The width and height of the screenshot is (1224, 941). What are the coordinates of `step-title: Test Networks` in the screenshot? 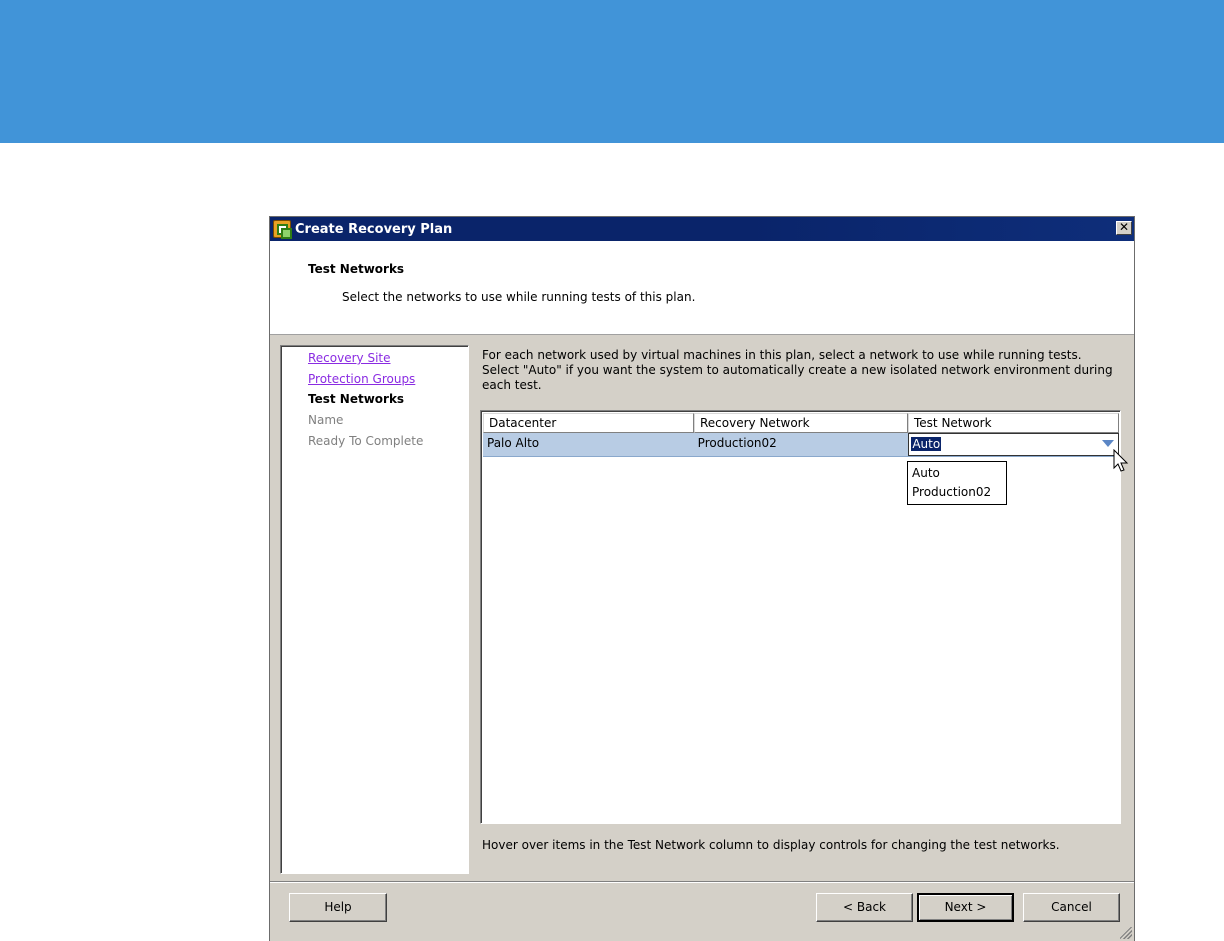 It's located at (356, 269).